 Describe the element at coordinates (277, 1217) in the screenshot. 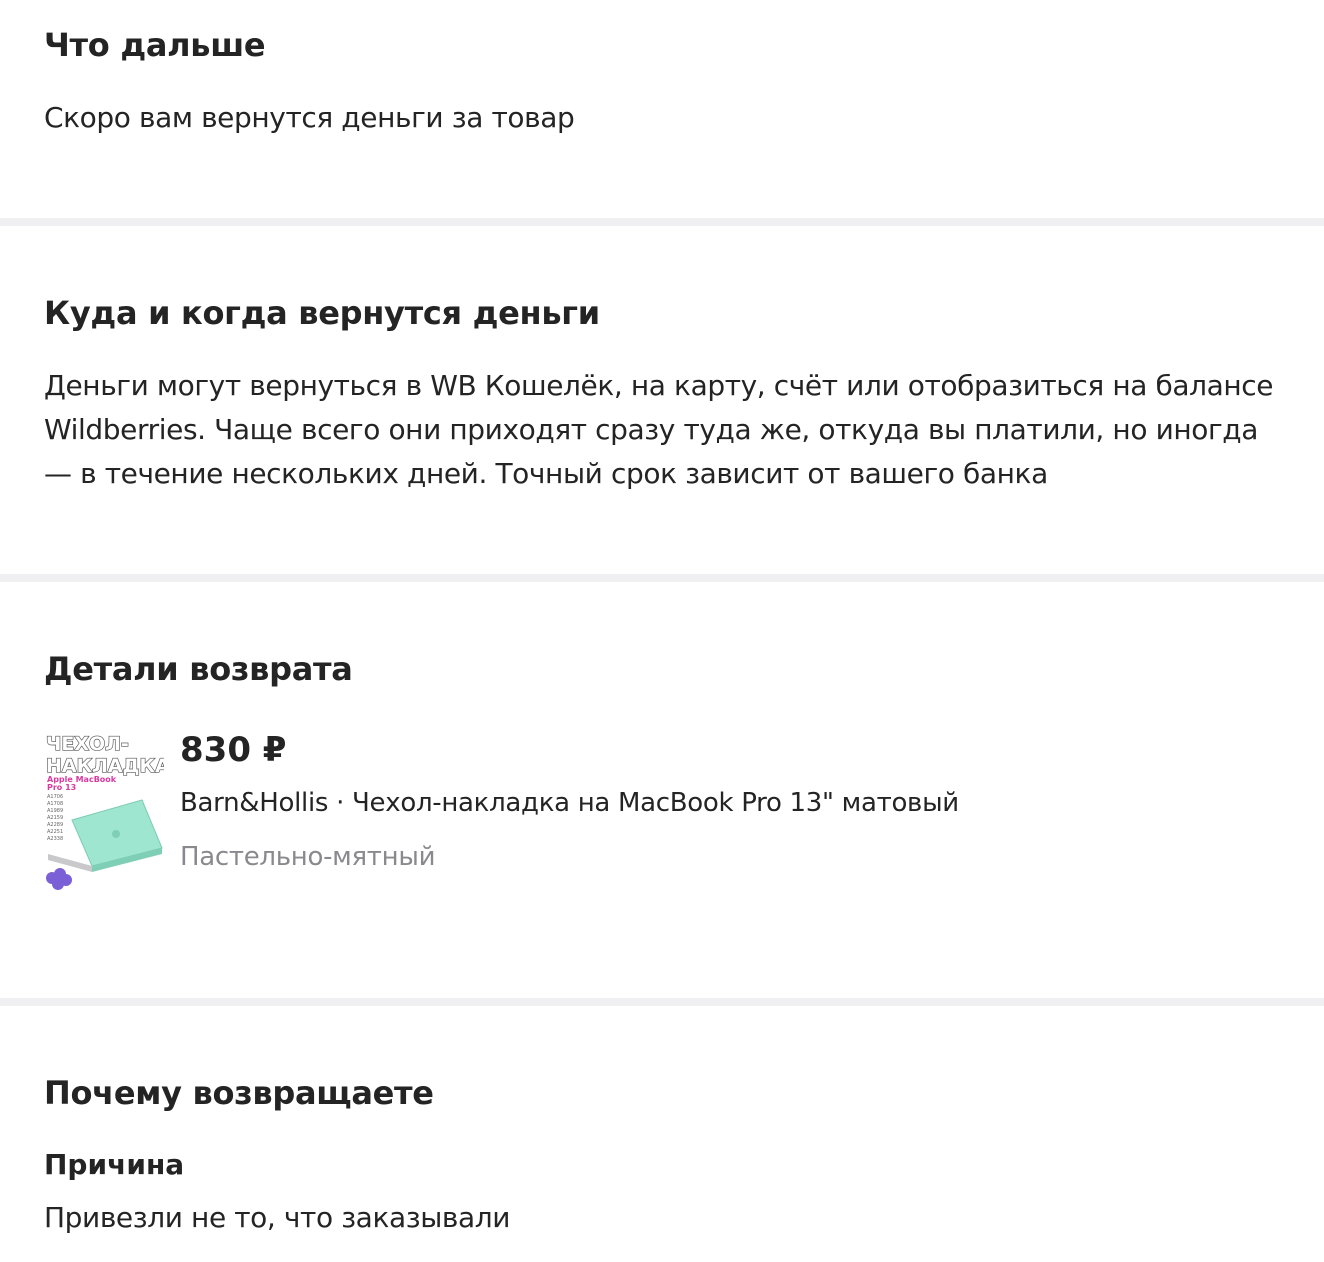

I see `reason-value: Привезли не то, что заказывали` at that location.